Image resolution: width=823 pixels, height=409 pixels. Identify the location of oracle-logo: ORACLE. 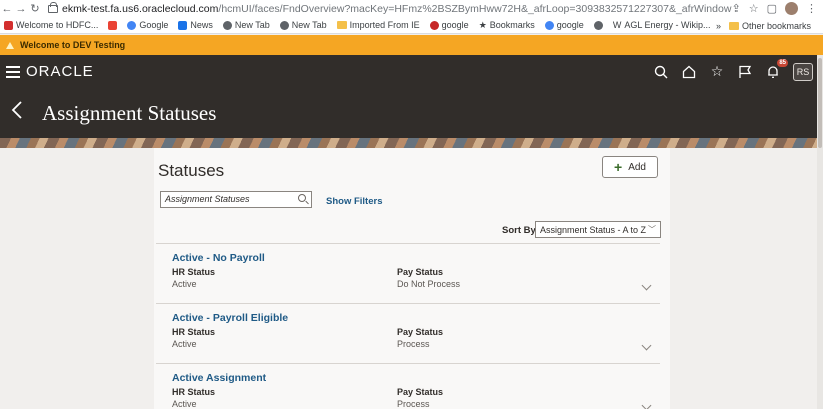
(60, 71).